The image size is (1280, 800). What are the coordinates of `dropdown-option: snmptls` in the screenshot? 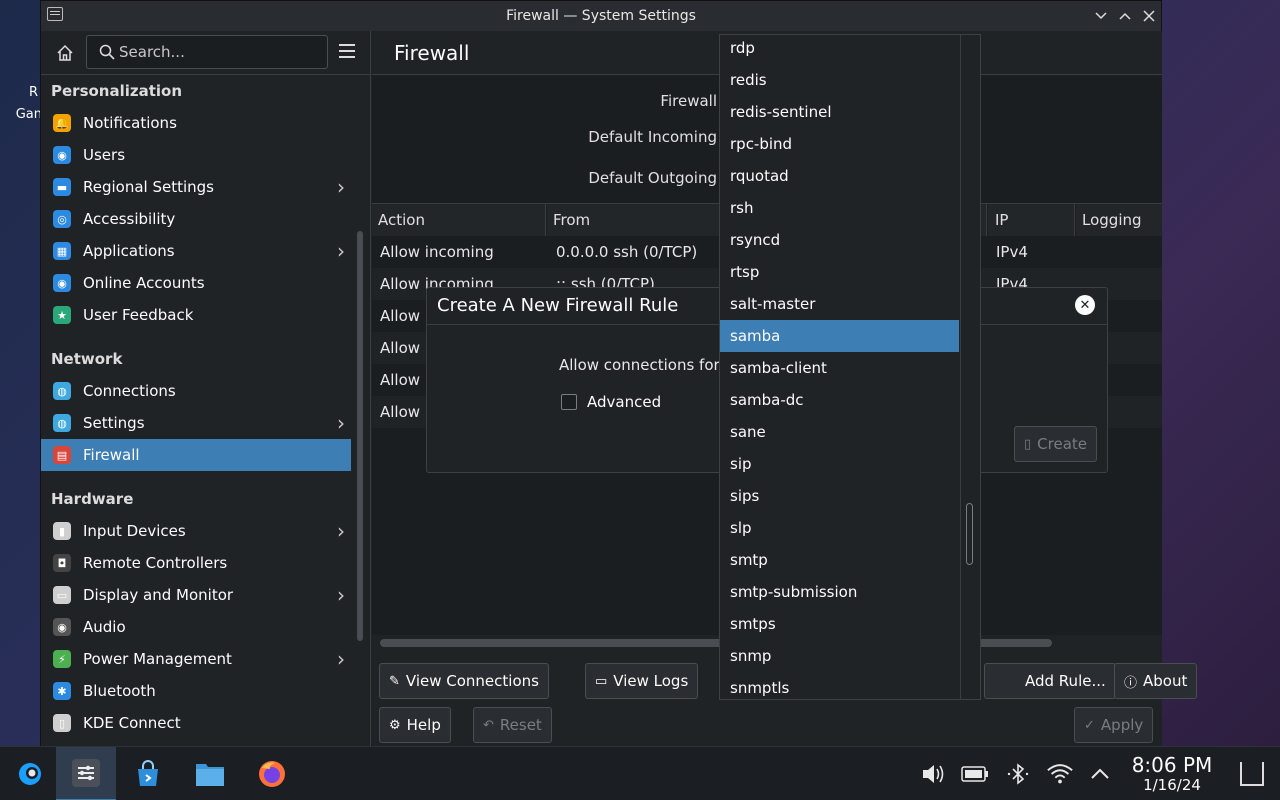 It's located at (839, 685).